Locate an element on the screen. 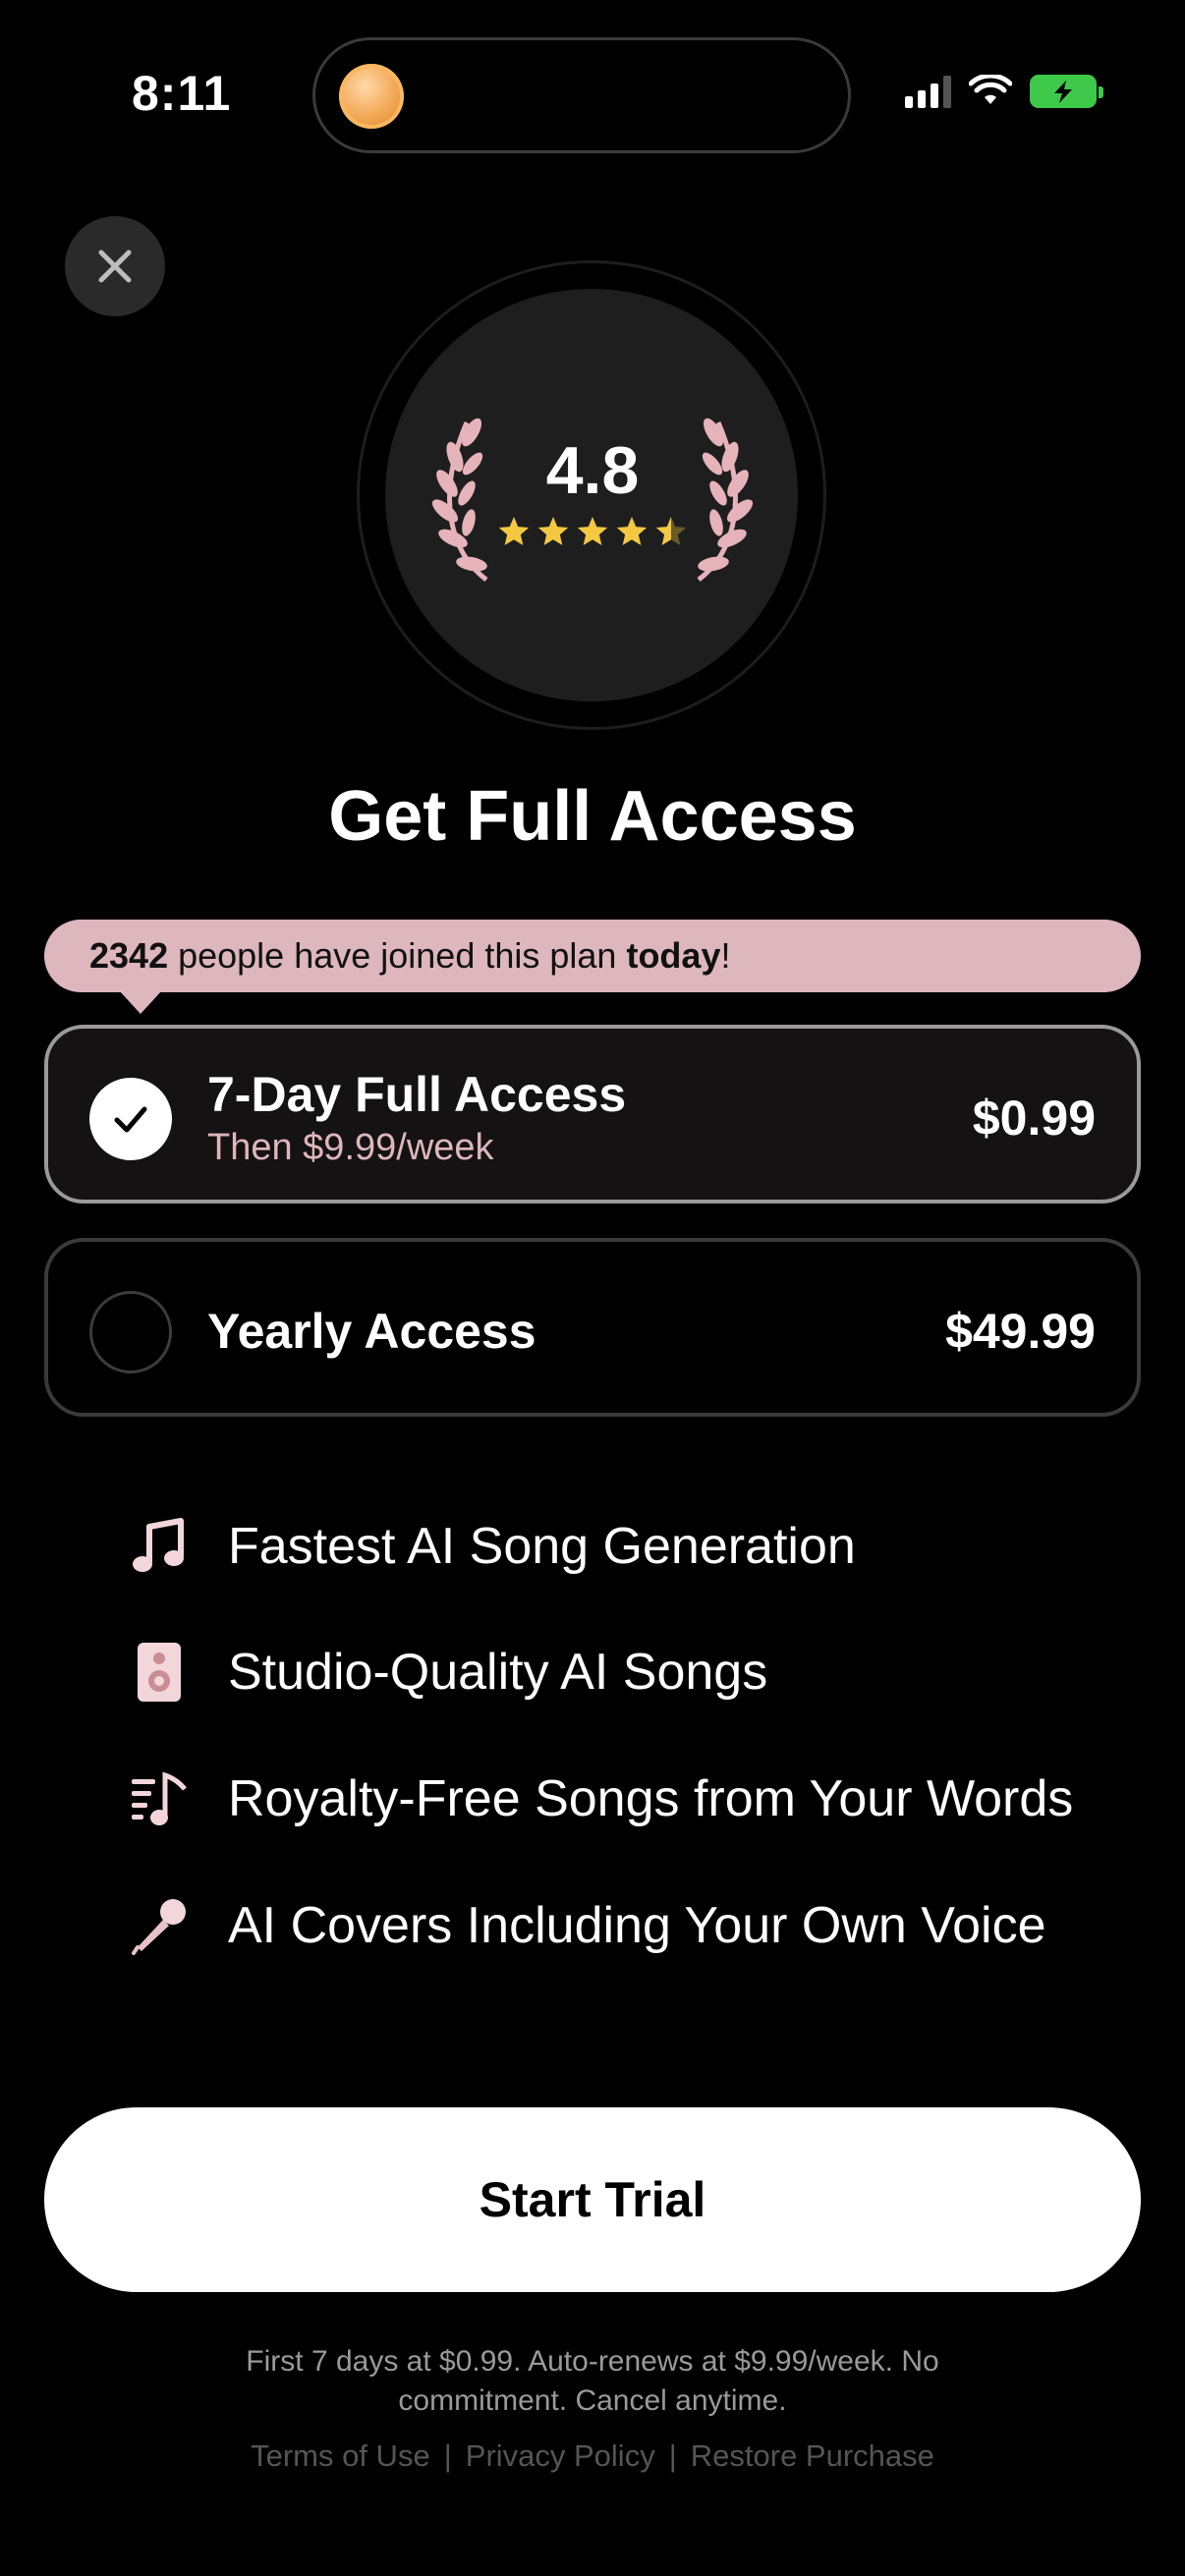 Image resolution: width=1185 pixels, height=2576 pixels. close-button is located at coordinates (115, 266).